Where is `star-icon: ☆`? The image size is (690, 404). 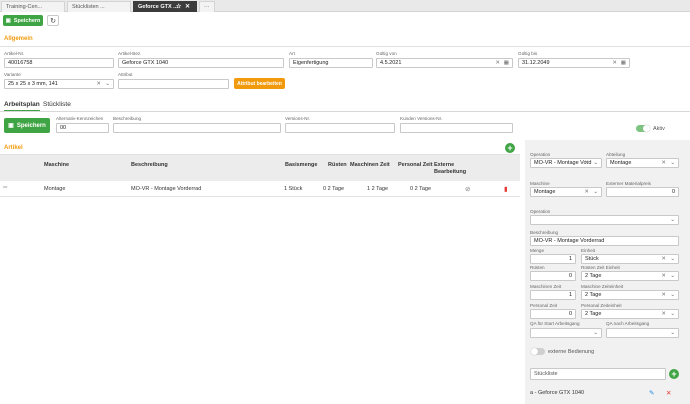
star-icon: ☆ is located at coordinates (178, 7).